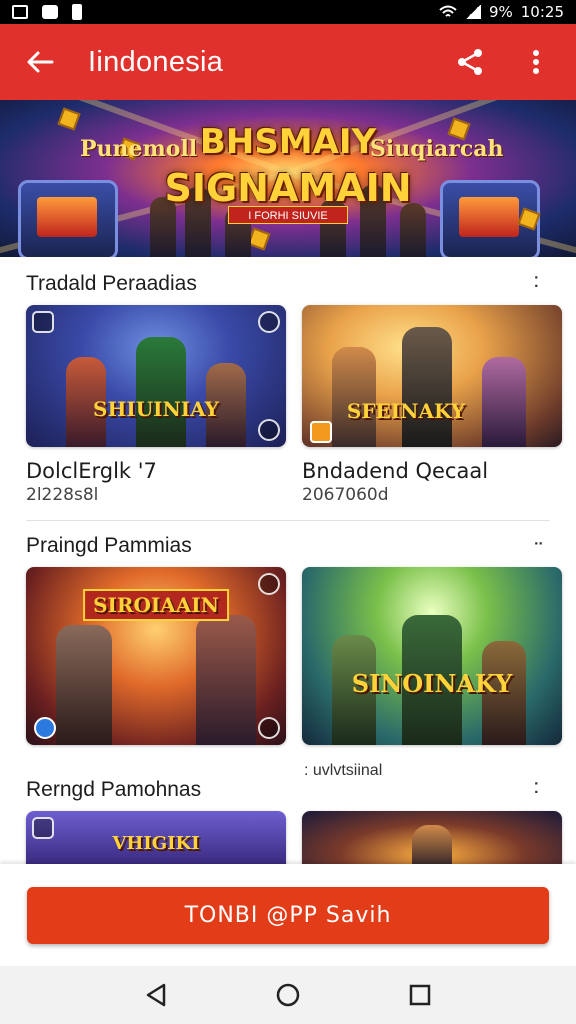  What do you see at coordinates (156, 656) in the screenshot?
I see `game-card: SIROIAAIN` at bounding box center [156, 656].